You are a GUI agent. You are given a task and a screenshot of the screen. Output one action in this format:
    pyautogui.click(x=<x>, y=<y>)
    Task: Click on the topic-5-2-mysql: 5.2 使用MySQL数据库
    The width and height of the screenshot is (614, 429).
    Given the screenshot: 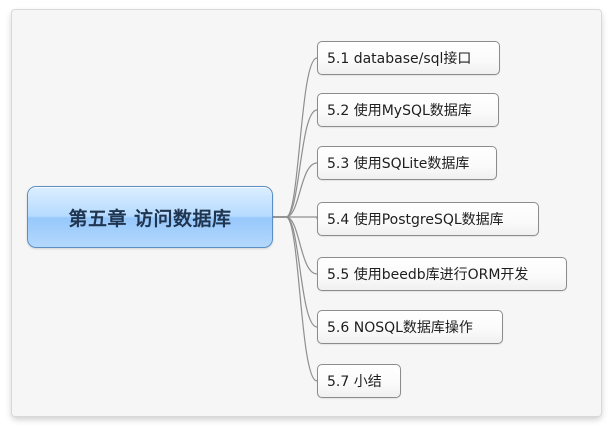 What is the action you would take?
    pyautogui.click(x=408, y=110)
    